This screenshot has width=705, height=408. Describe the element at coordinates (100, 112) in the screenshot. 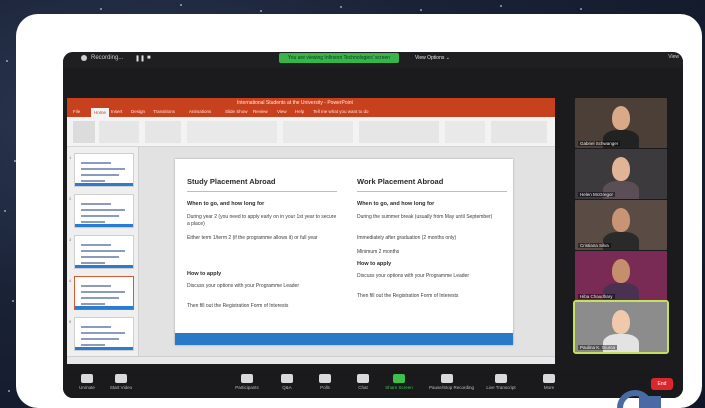

I see `menu-item-home: Home` at that location.